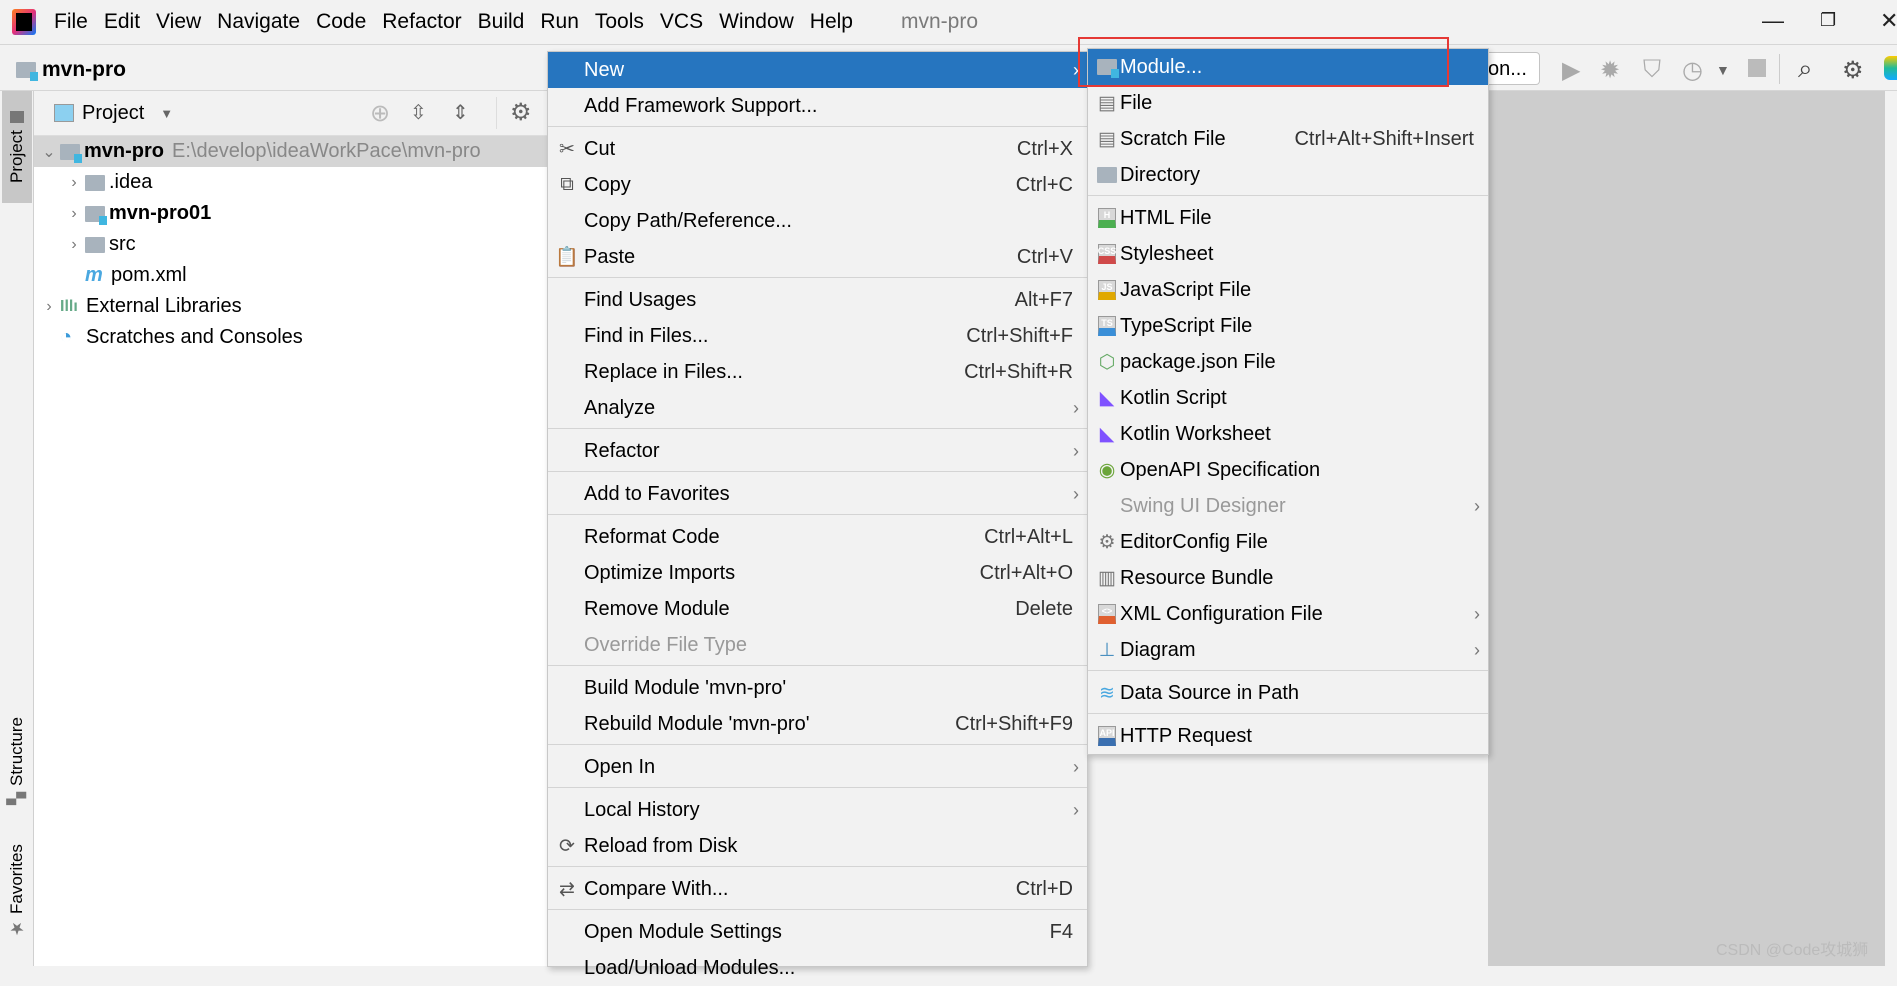 Image resolution: width=1897 pixels, height=986 pixels. What do you see at coordinates (817, 70) in the screenshot?
I see `menu-item-new: New ›` at bounding box center [817, 70].